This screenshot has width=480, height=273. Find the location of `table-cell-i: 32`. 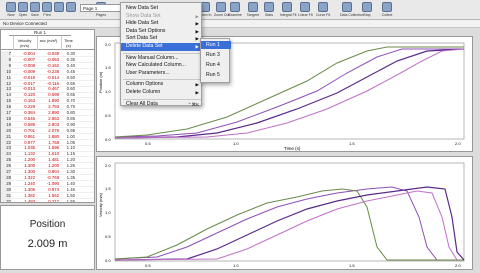

table-cell-i: 32 is located at coordinates (6, 200).